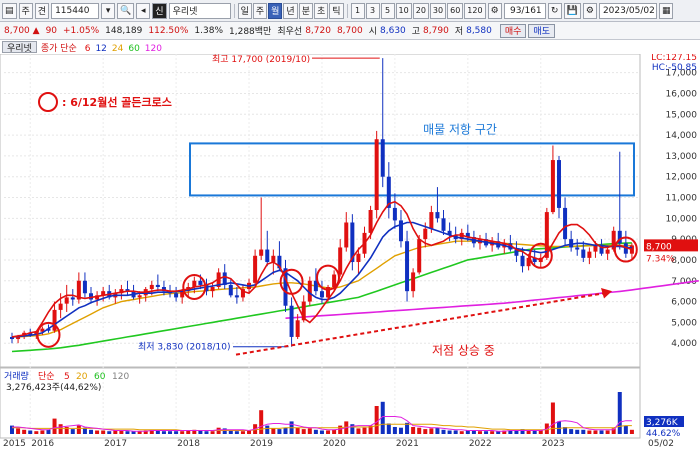 Image resolution: width=700 pixels, height=449 pixels. Describe the element at coordinates (682, 157) in the screenshot. I see `y-tick-label: 13,000` at that location.